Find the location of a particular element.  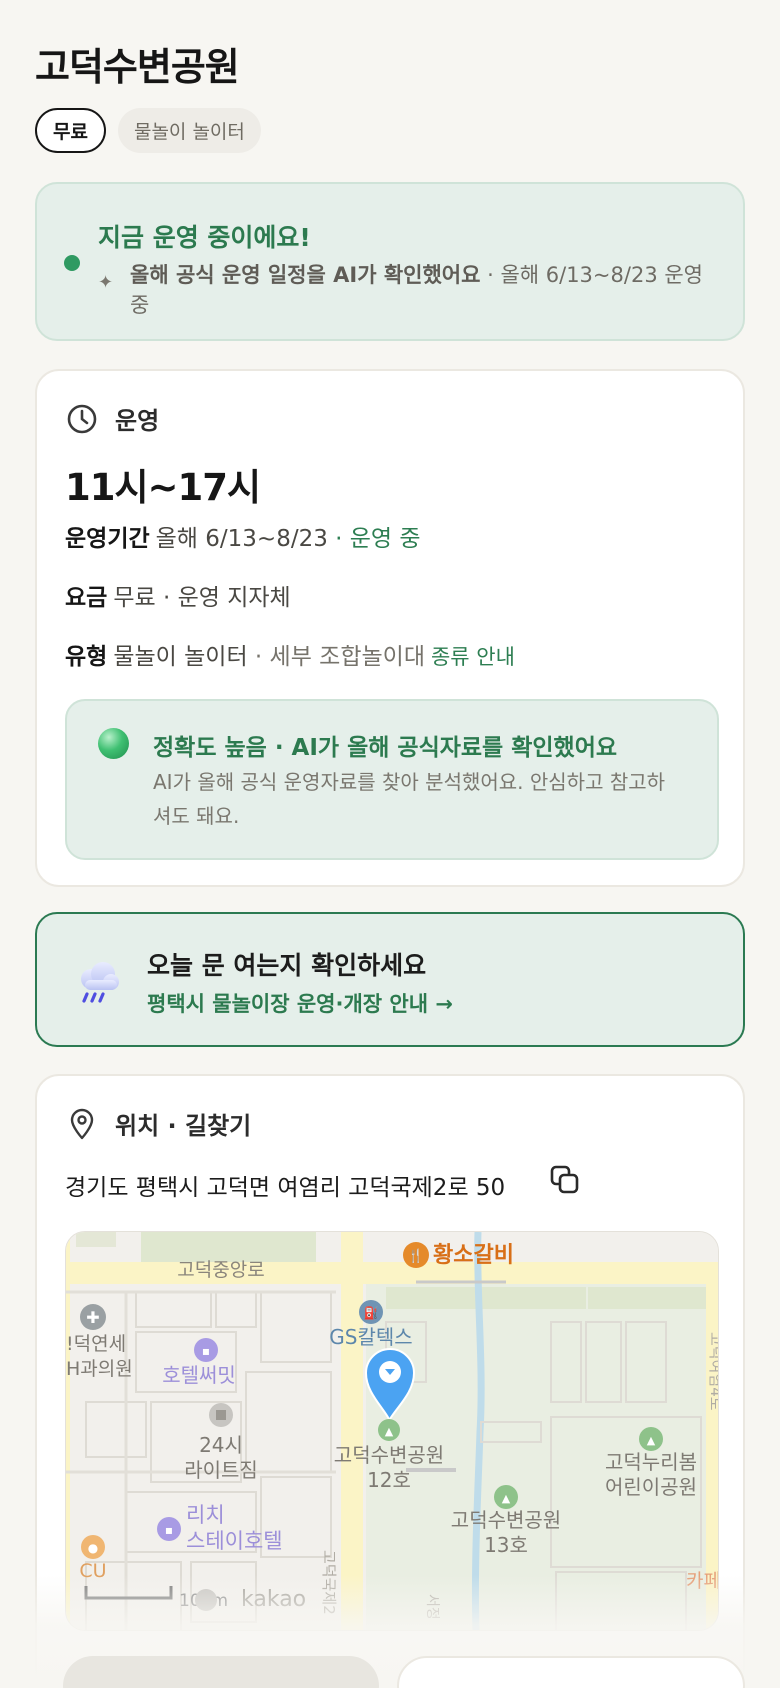

map-label-park-13-2: 13호 is located at coordinates (506, 1545).